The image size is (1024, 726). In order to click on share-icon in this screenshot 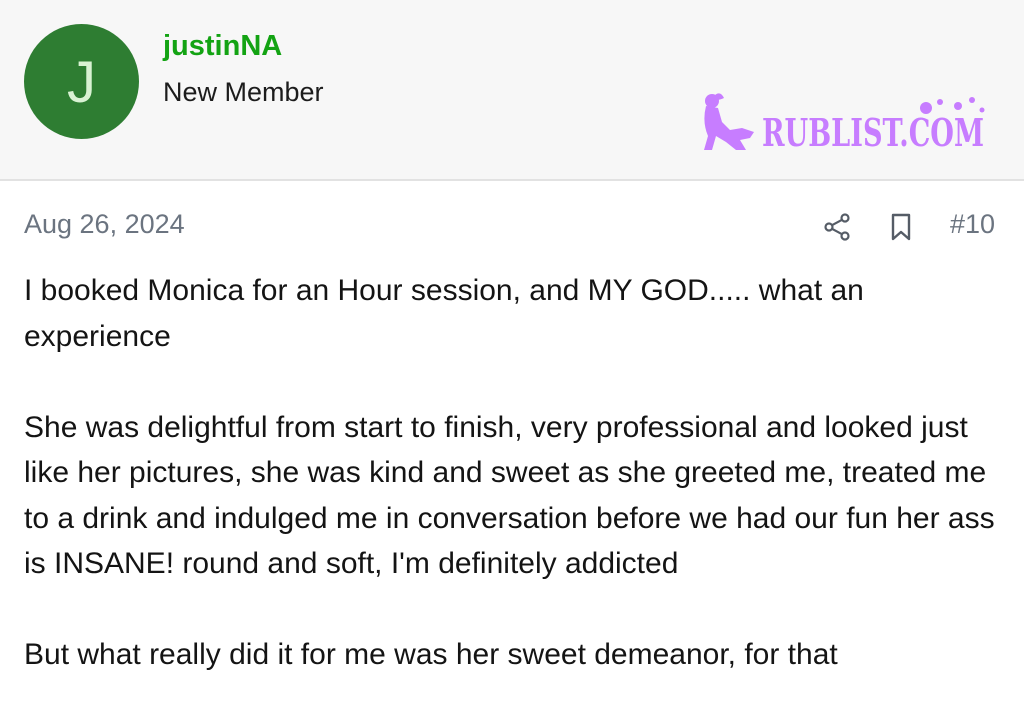, I will do `click(837, 227)`.